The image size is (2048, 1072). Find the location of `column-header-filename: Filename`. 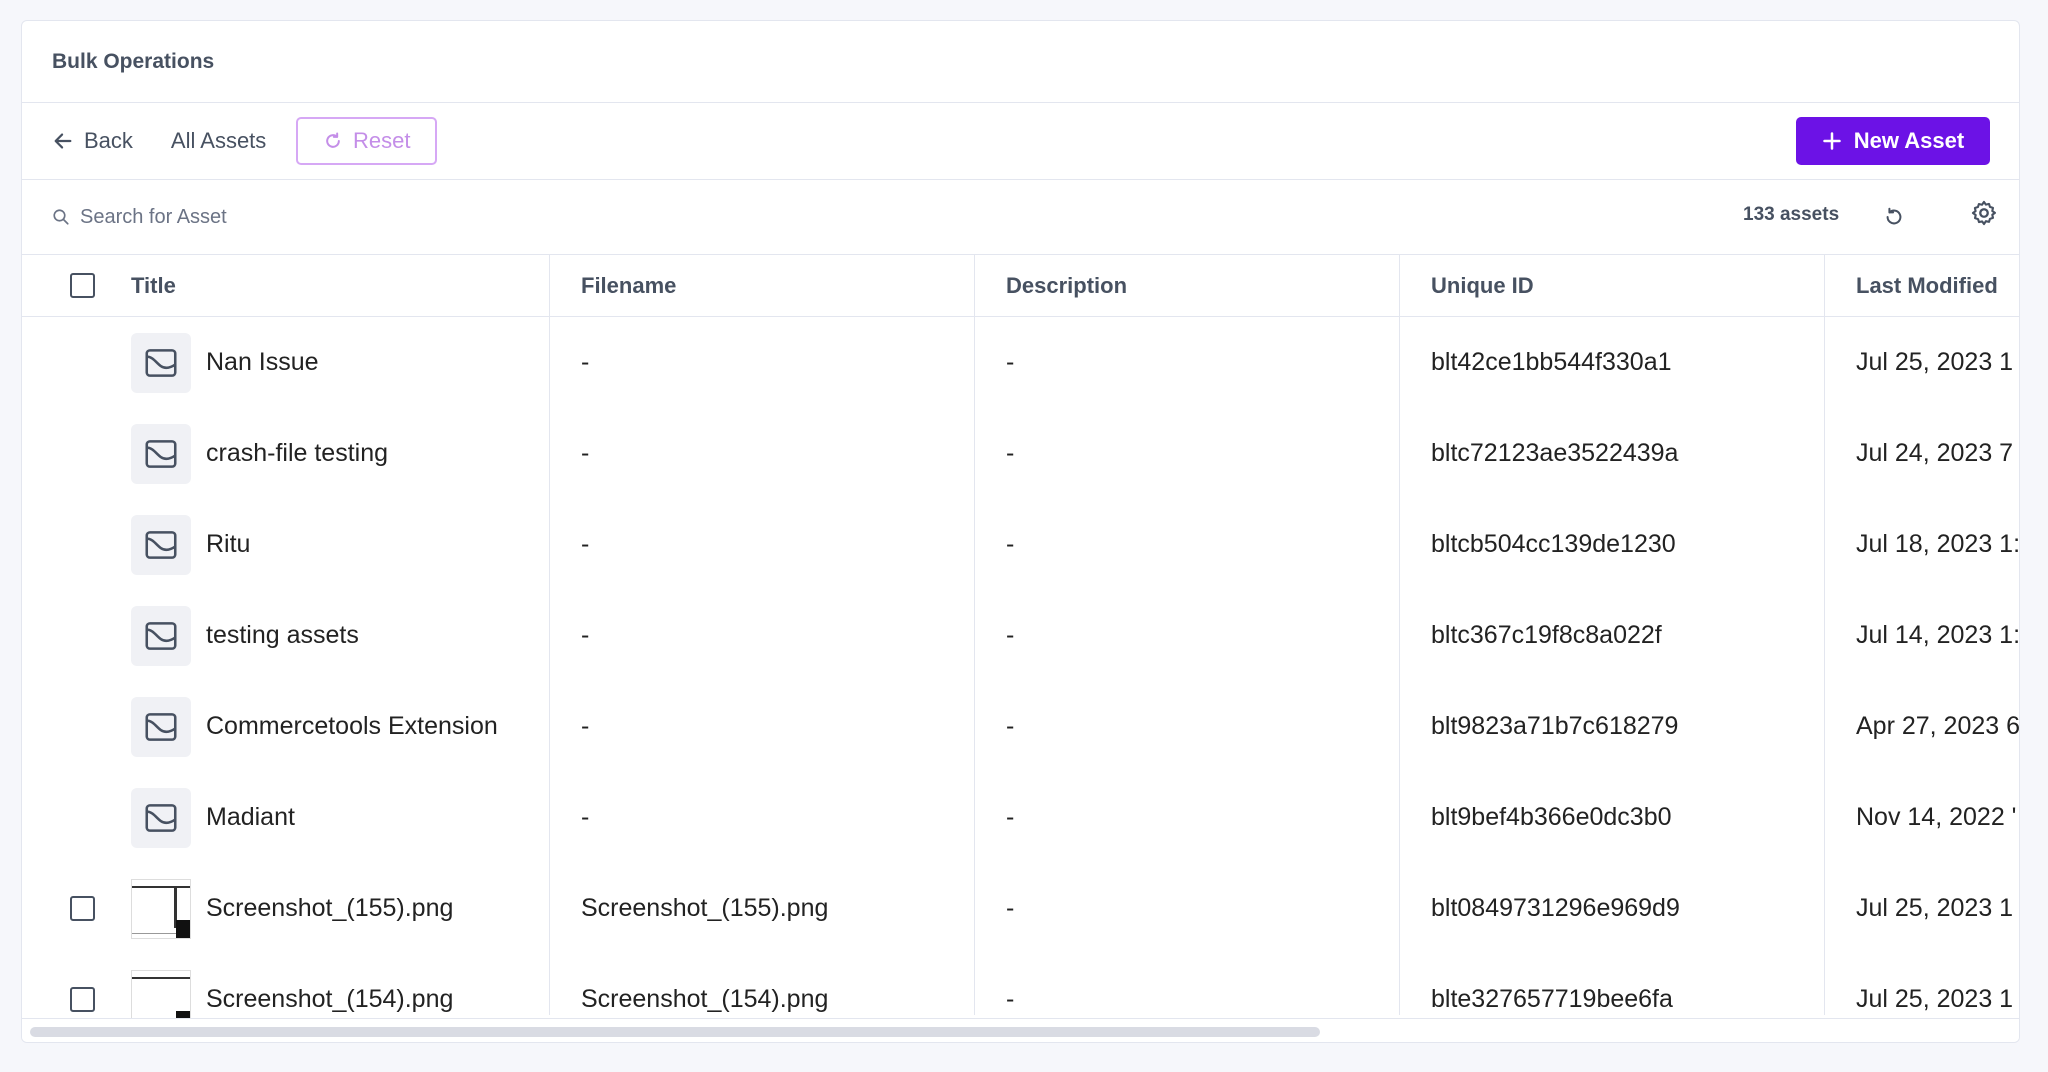

column-header-filename: Filename is located at coordinates (628, 286).